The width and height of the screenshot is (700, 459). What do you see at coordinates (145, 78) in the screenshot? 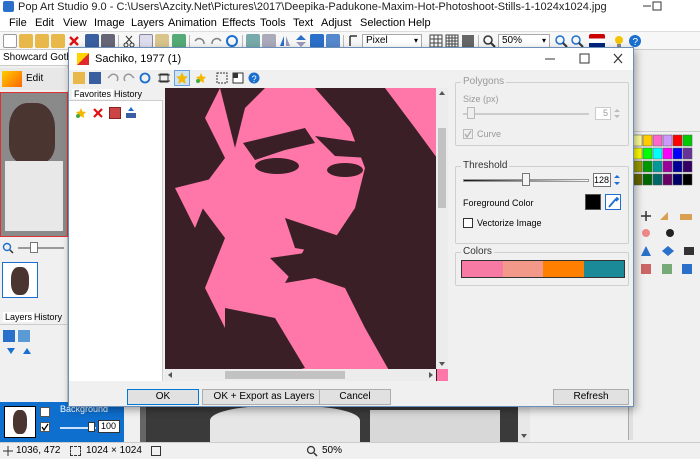
I see `dialog-refresh-icon` at bounding box center [145, 78].